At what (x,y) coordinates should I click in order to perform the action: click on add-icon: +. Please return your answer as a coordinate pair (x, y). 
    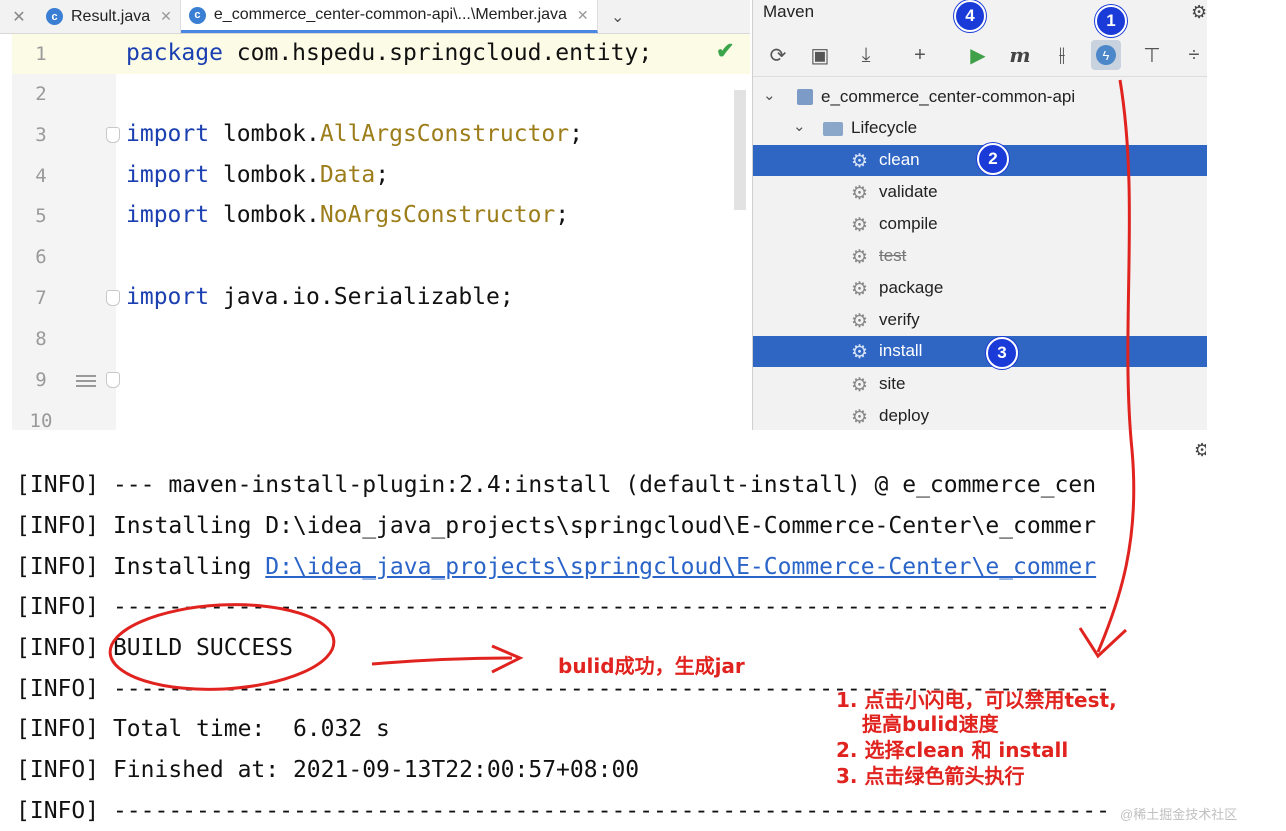
    Looking at the image, I should click on (920, 55).